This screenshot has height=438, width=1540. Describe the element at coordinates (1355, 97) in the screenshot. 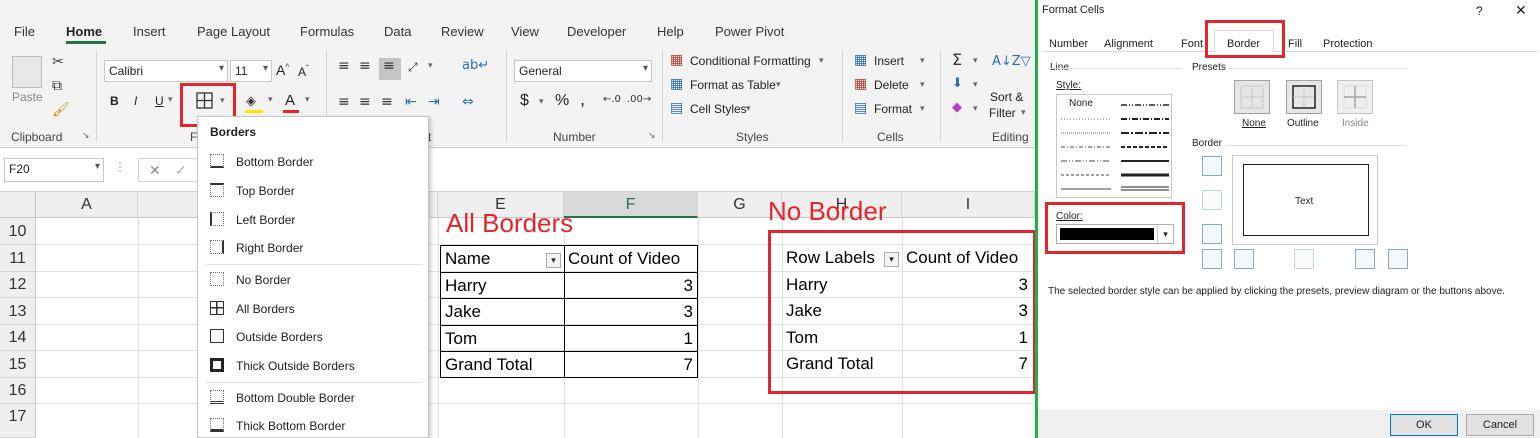

I see `preset-inside-button` at that location.